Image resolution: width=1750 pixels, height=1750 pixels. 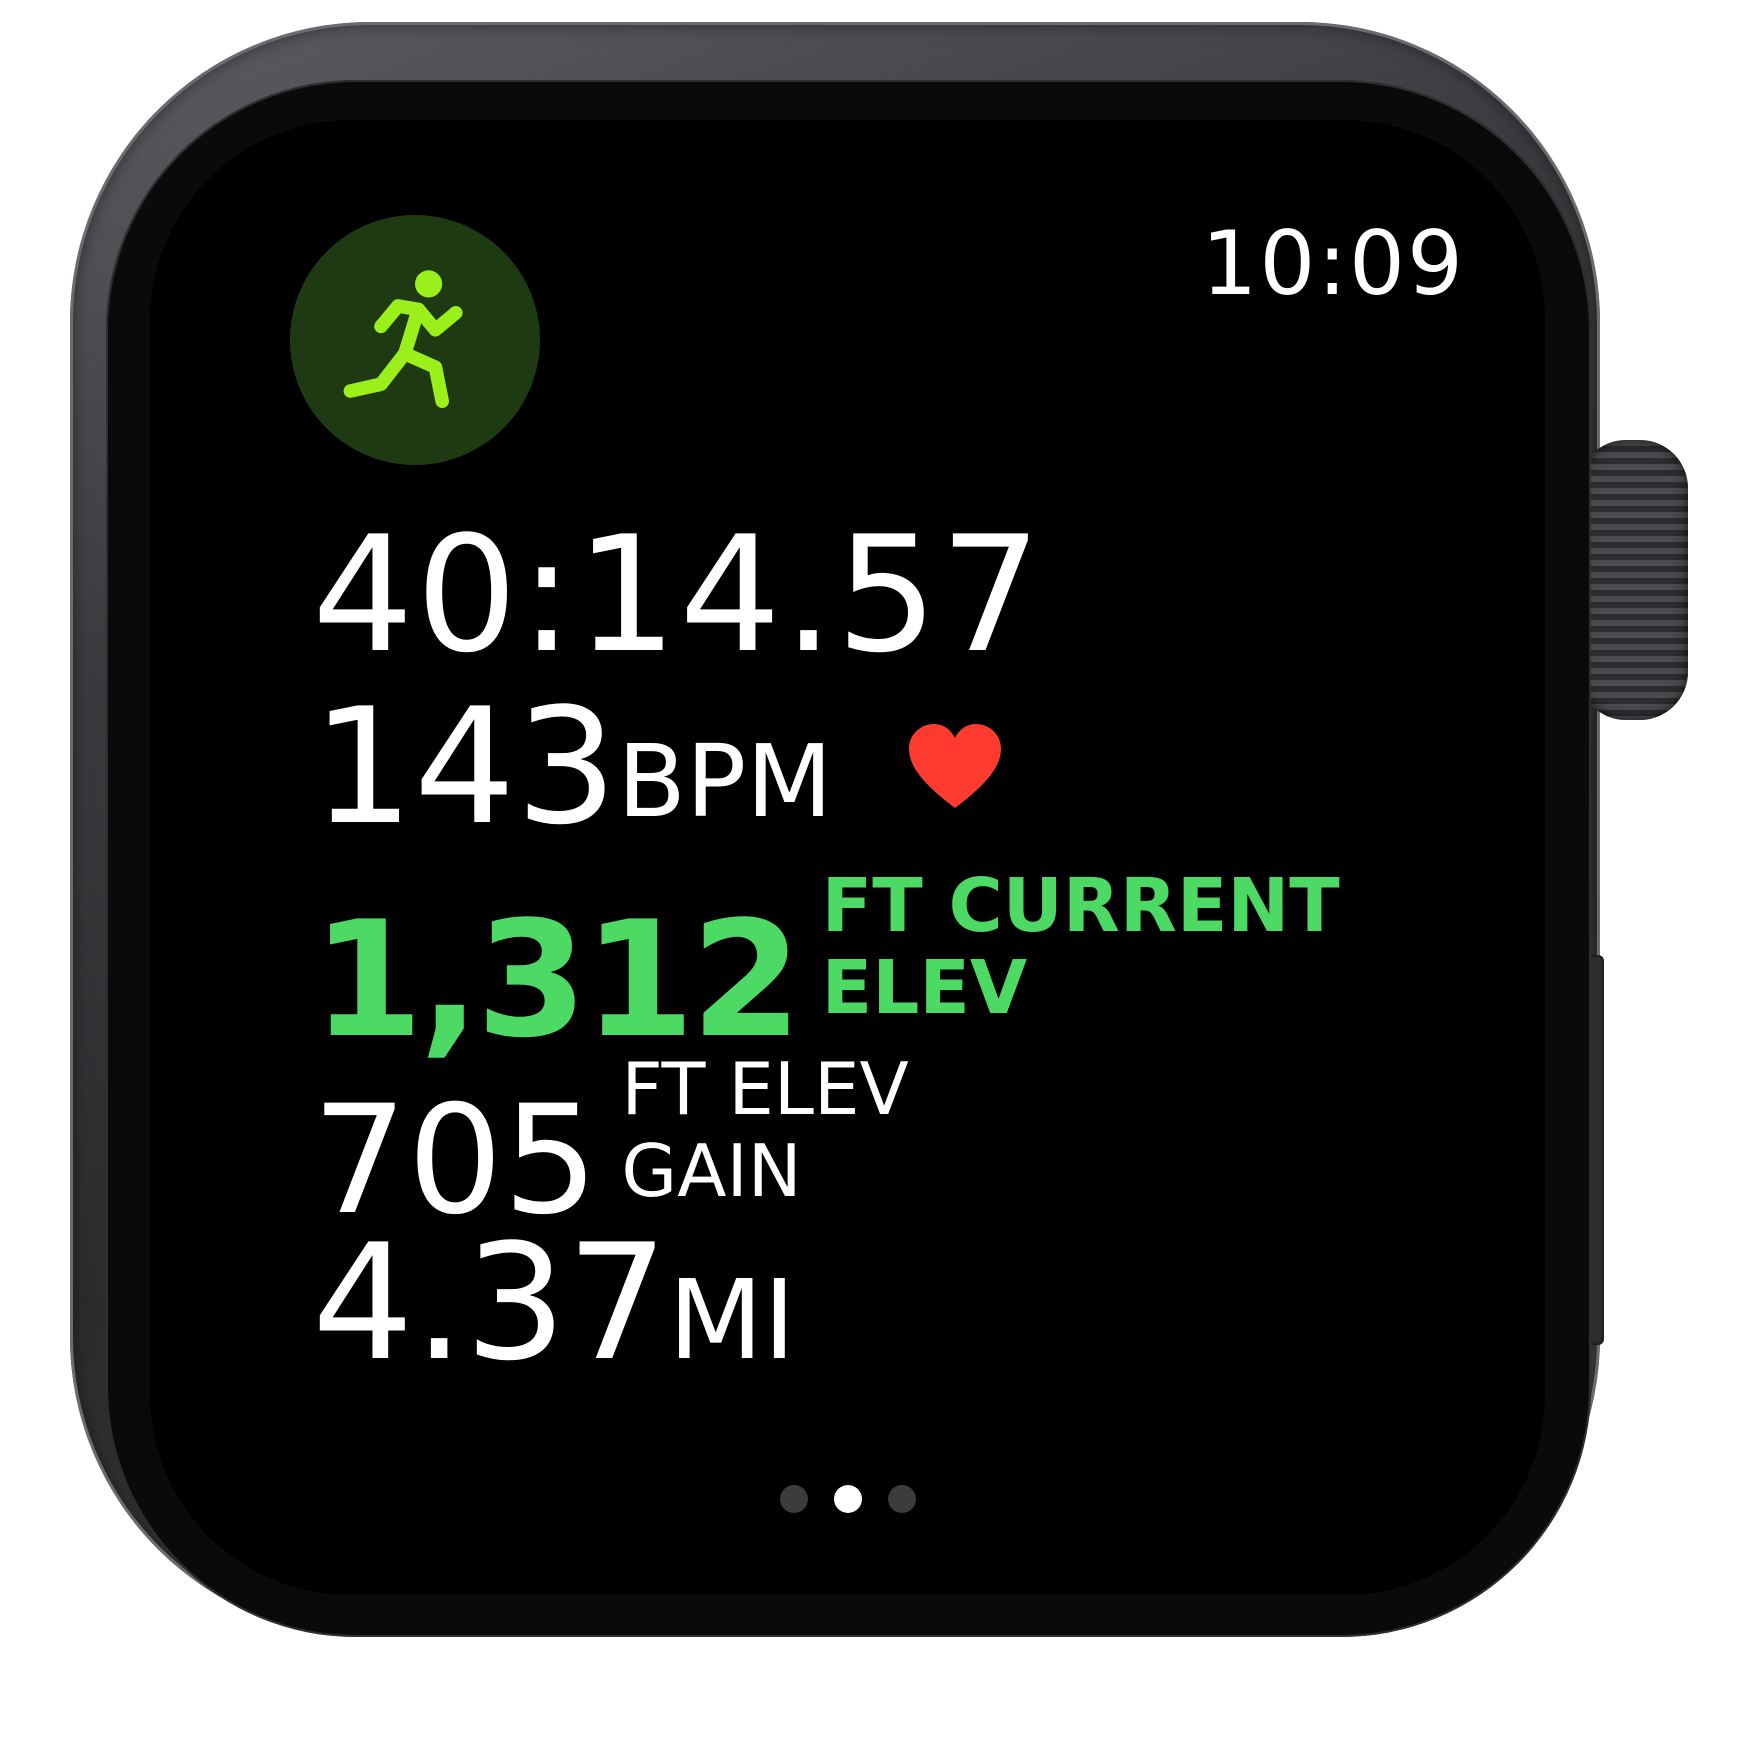 What do you see at coordinates (924, 988) in the screenshot?
I see `current-elevation-label-line2: ELEV` at bounding box center [924, 988].